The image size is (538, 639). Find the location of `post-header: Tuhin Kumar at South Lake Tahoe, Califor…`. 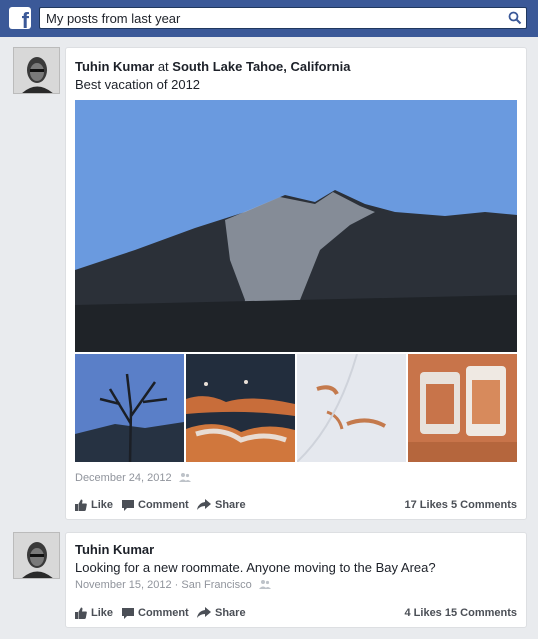

post-header: Tuhin Kumar at South Lake Tahoe, Califor… is located at coordinates (212, 66).